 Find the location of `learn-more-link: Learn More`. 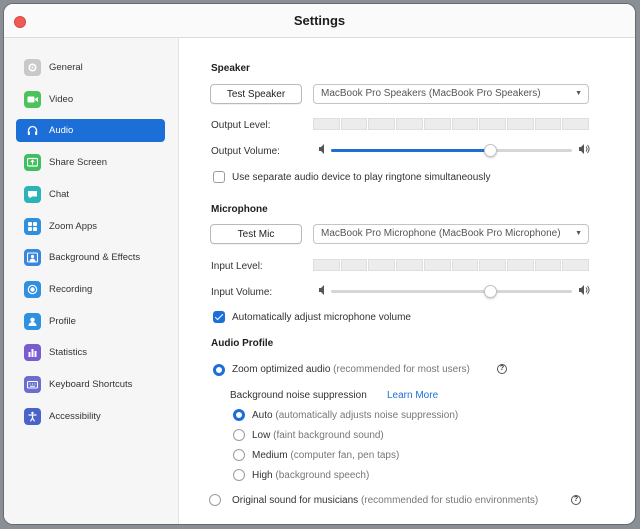

learn-more-link: Learn More is located at coordinates (412, 395).